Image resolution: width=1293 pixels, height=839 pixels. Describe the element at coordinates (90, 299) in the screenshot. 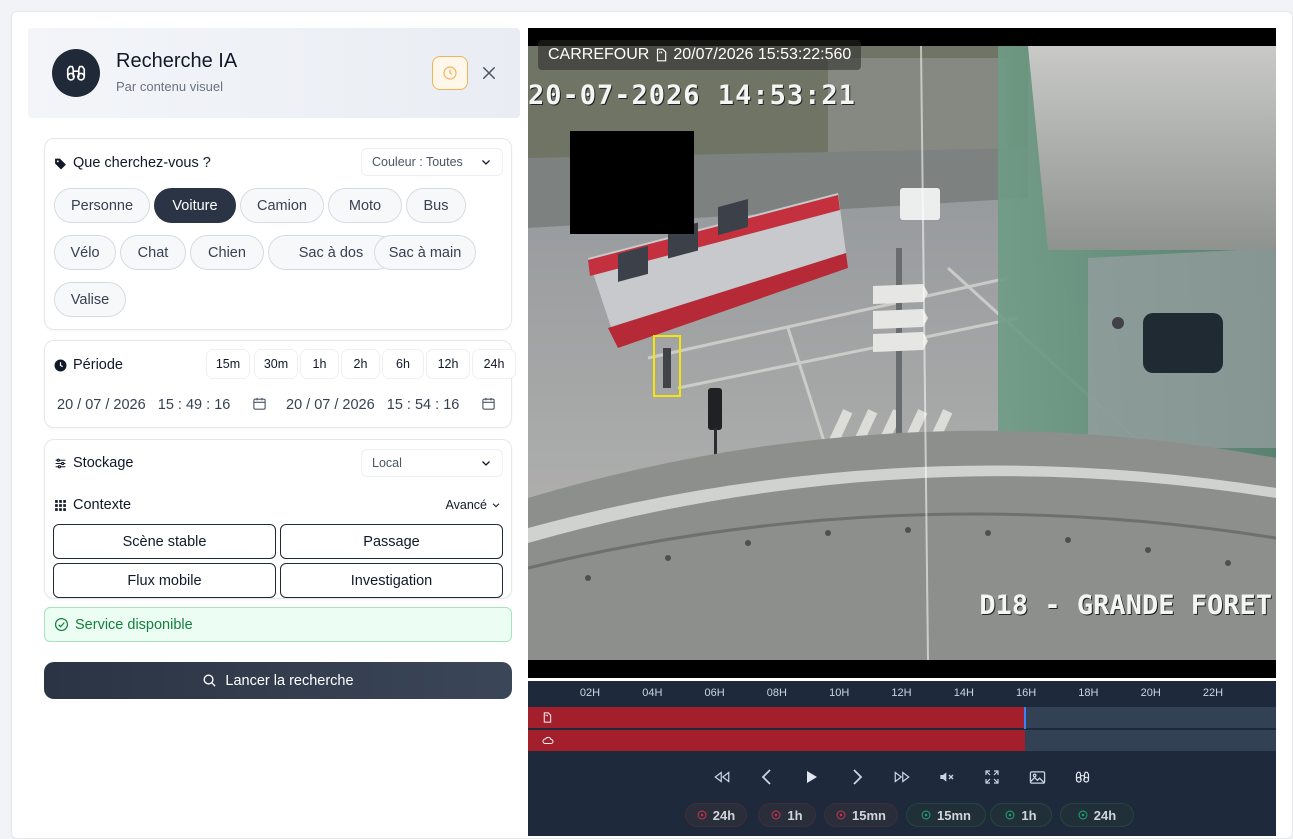

I see `object-chip-valise: Valise` at that location.